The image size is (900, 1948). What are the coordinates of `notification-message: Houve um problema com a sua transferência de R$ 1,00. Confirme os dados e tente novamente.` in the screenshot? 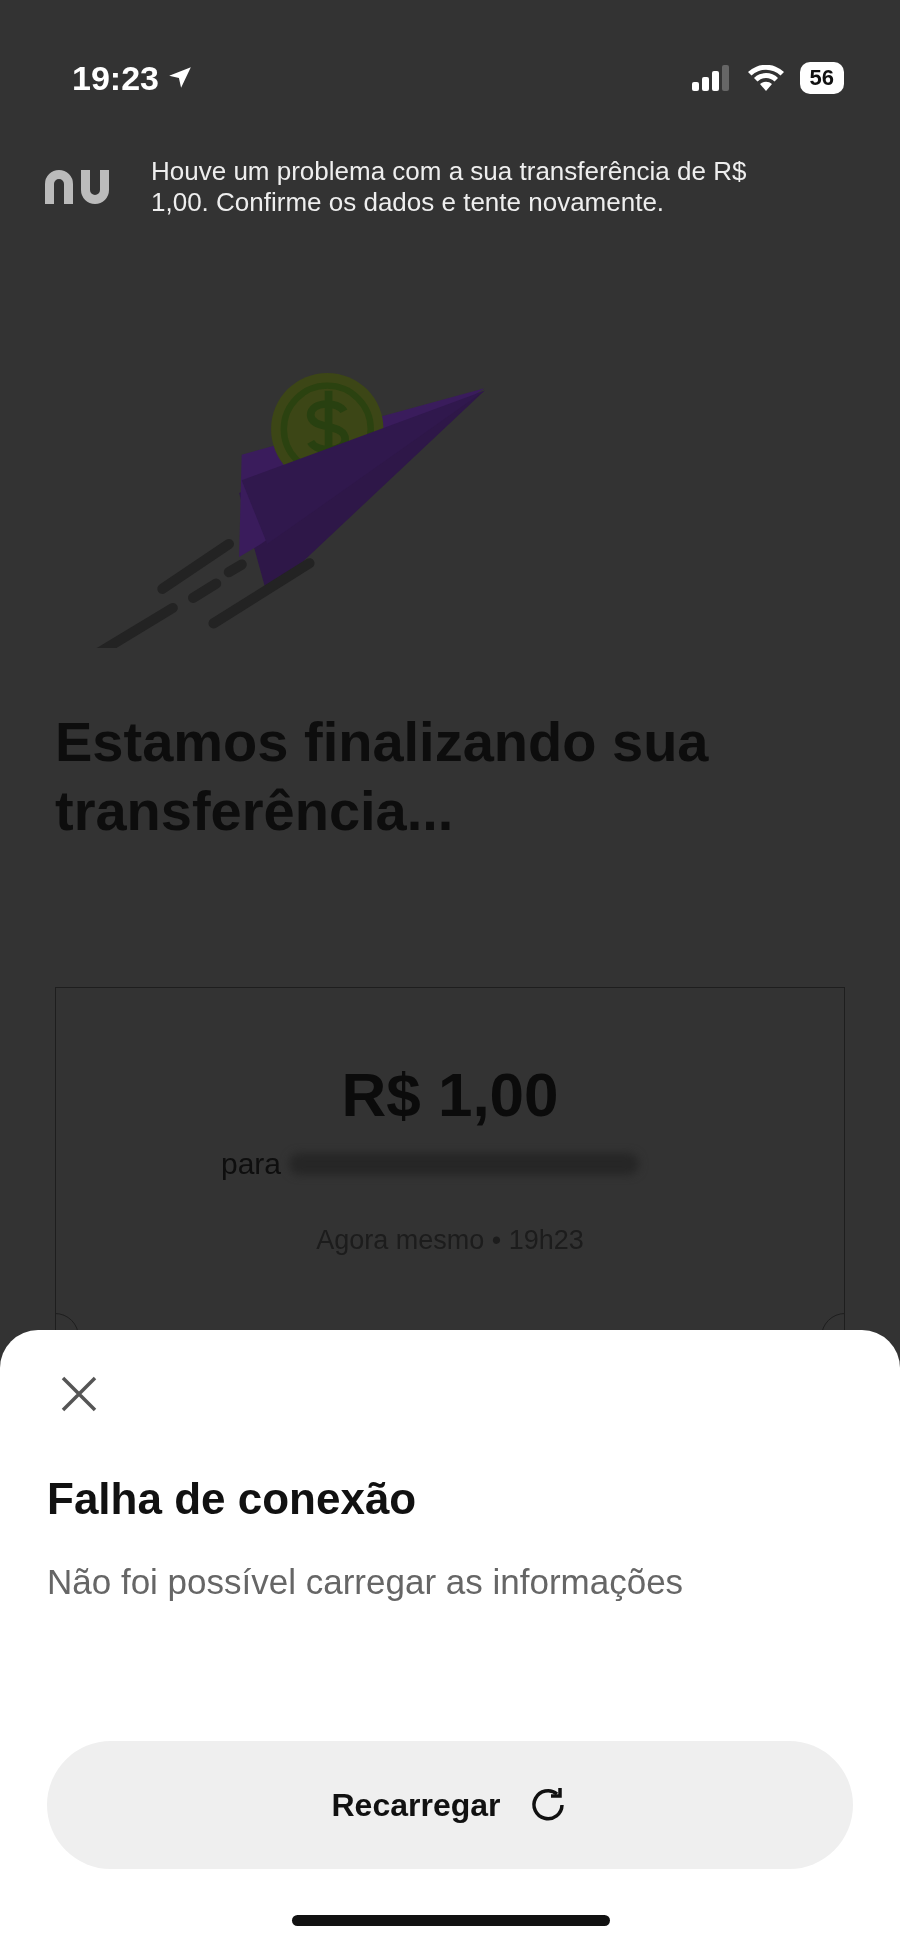 It's located at (449, 187).